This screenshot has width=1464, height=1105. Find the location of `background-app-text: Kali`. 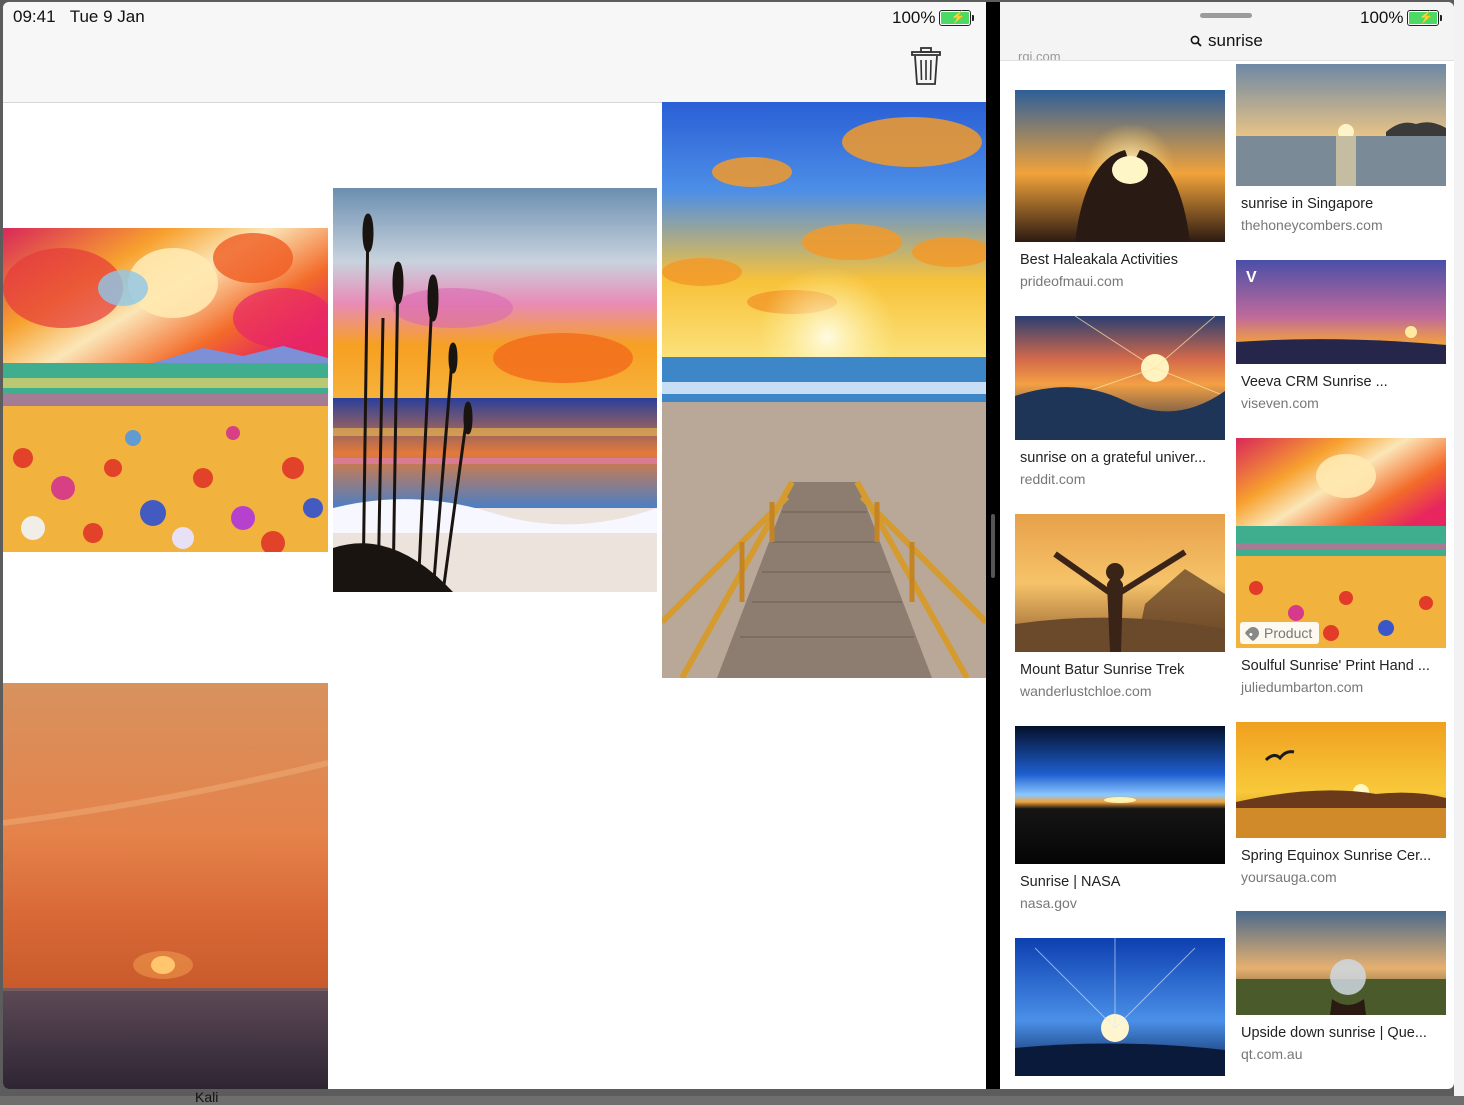

background-app-text: Kali is located at coordinates (207, 1097).